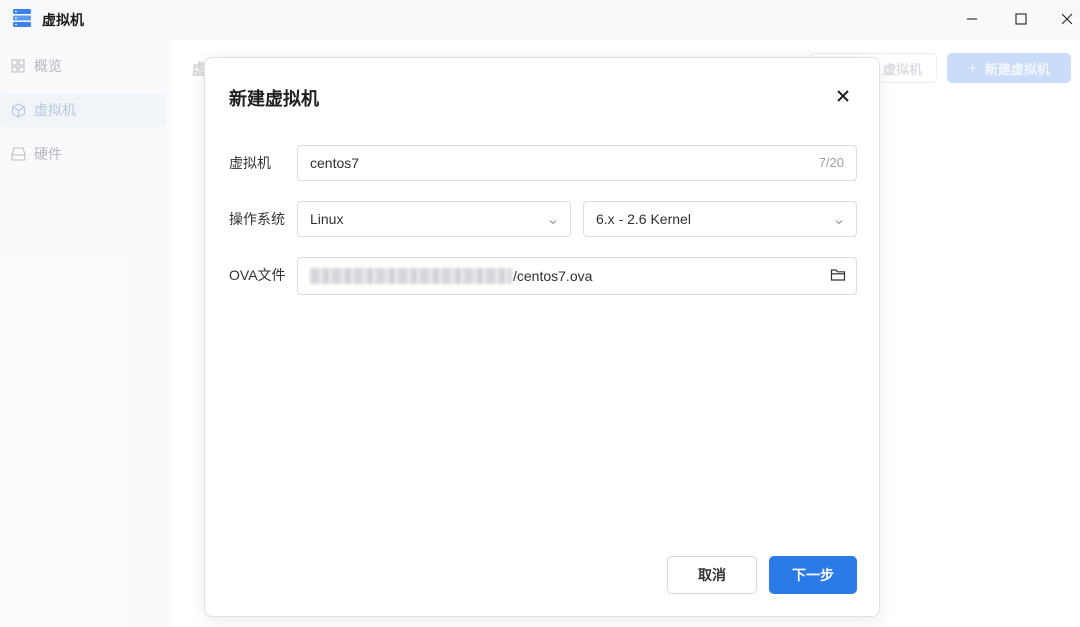  I want to click on ova-path-value: /centos7.ova, so click(553, 276).